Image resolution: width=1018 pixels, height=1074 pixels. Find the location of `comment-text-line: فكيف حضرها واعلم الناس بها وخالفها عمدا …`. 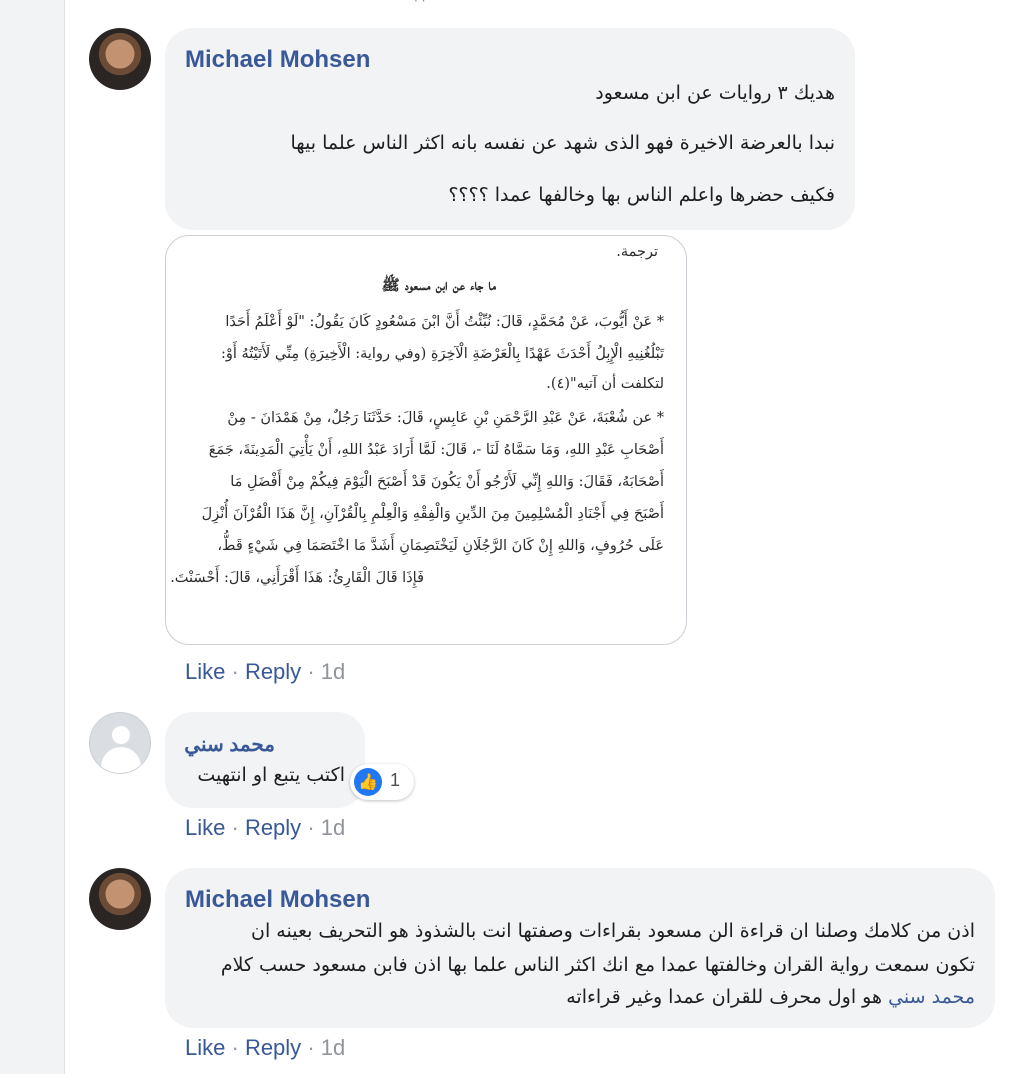

comment-text-line: فكيف حضرها واعلم الناس بها وخالفها عمدا … is located at coordinates (641, 195).